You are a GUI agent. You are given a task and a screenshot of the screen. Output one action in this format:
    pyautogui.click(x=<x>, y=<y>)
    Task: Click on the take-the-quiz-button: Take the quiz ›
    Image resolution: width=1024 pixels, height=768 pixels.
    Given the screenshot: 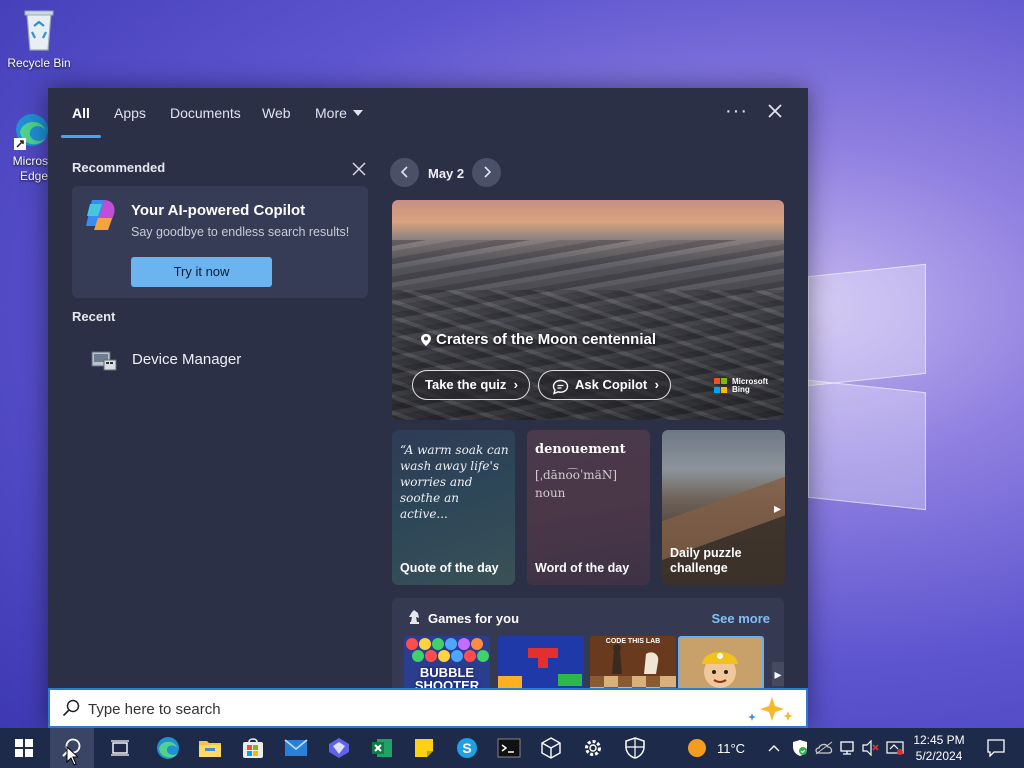 What is the action you would take?
    pyautogui.click(x=471, y=385)
    